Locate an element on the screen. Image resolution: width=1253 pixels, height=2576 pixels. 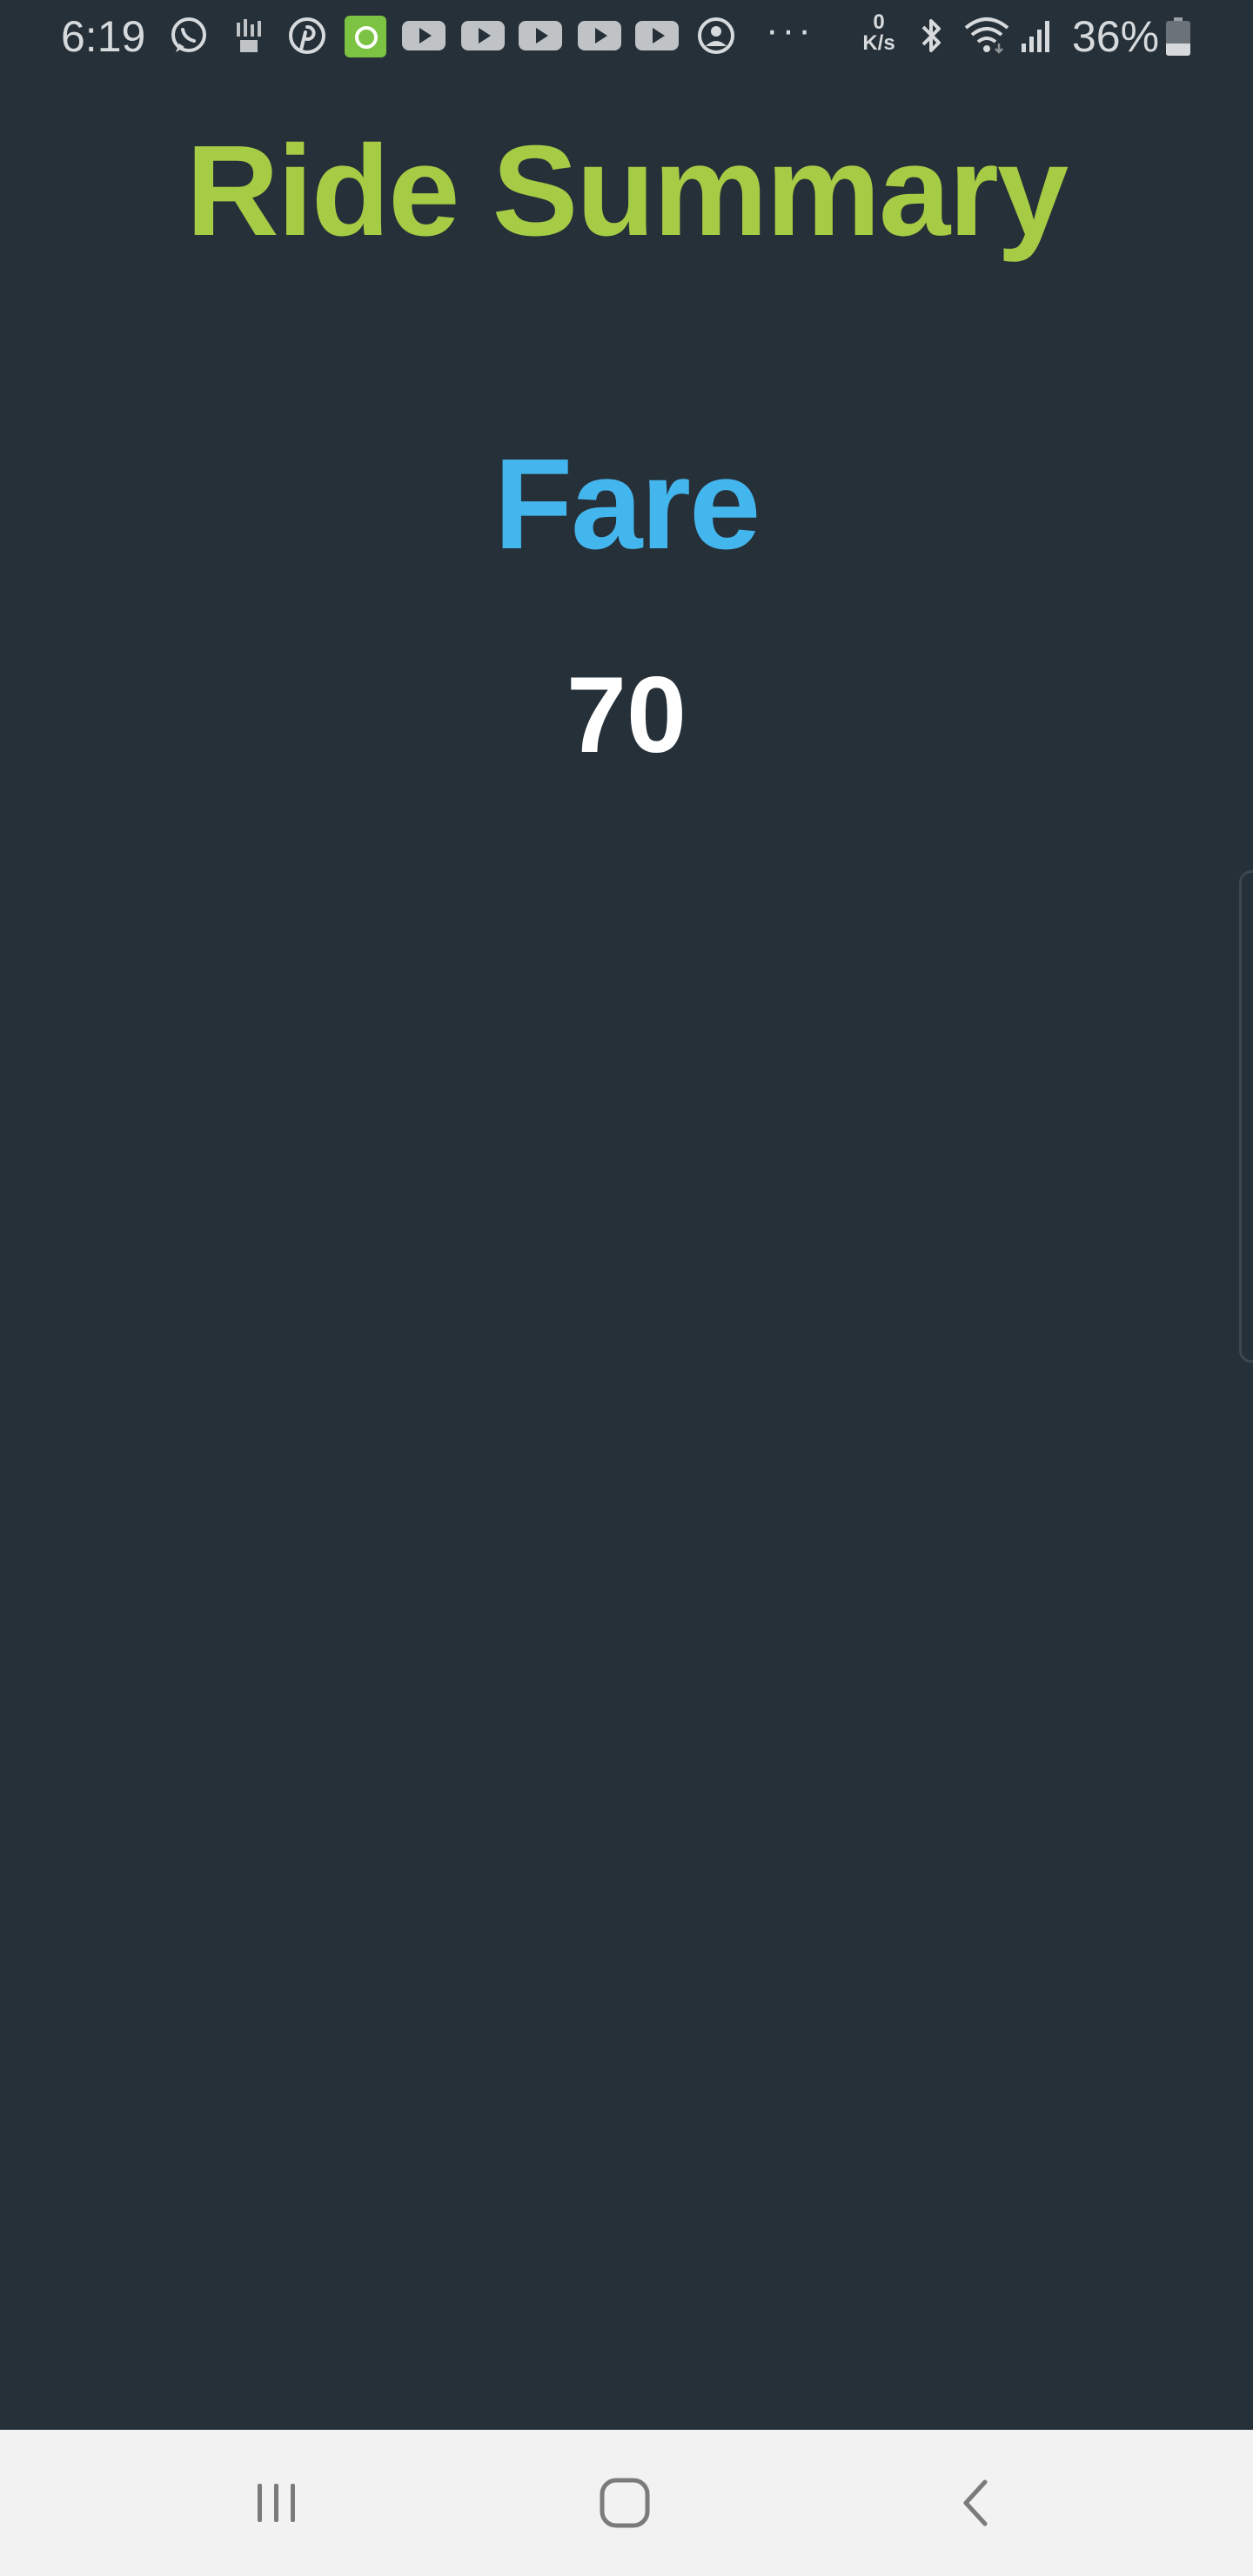
recent-apps-icon is located at coordinates (276, 2503).